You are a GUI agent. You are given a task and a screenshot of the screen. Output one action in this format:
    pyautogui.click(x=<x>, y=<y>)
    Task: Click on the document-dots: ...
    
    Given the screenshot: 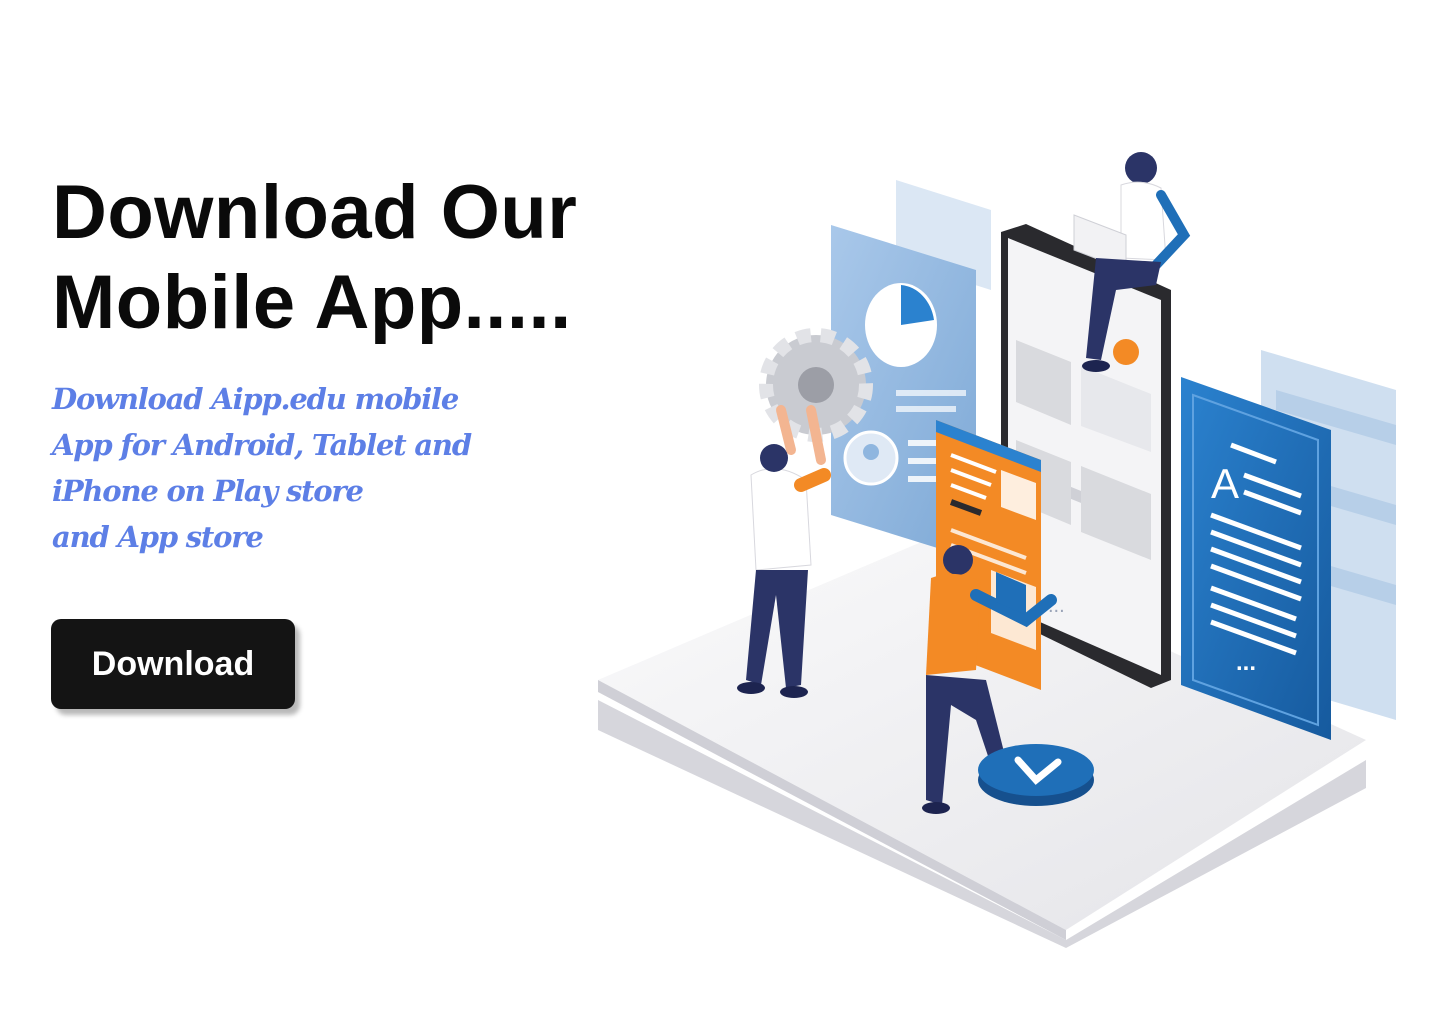 What is the action you would take?
    pyautogui.click(x=1246, y=662)
    